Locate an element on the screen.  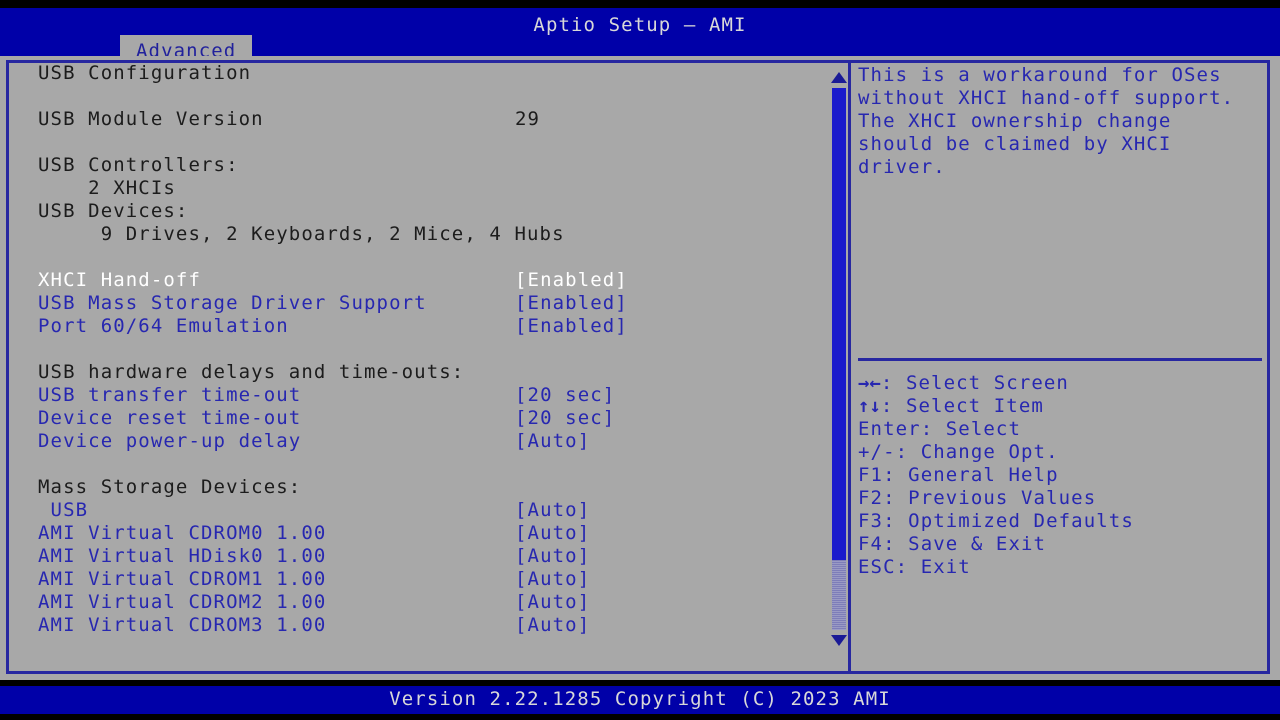
setting-label: AMI Virtual CDROM0 1.00 is located at coordinates (182, 533).